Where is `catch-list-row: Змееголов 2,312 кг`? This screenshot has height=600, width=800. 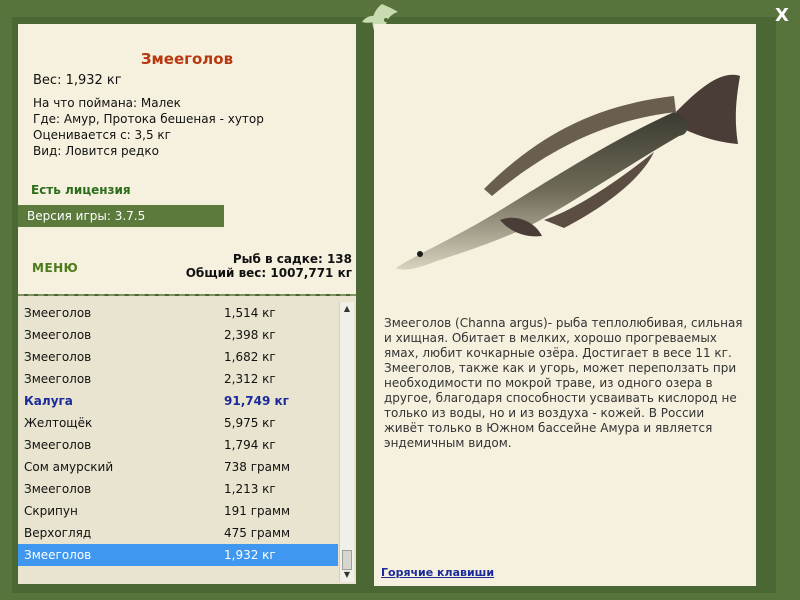
catch-list-row: Змееголов 2,312 кг is located at coordinates (178, 379).